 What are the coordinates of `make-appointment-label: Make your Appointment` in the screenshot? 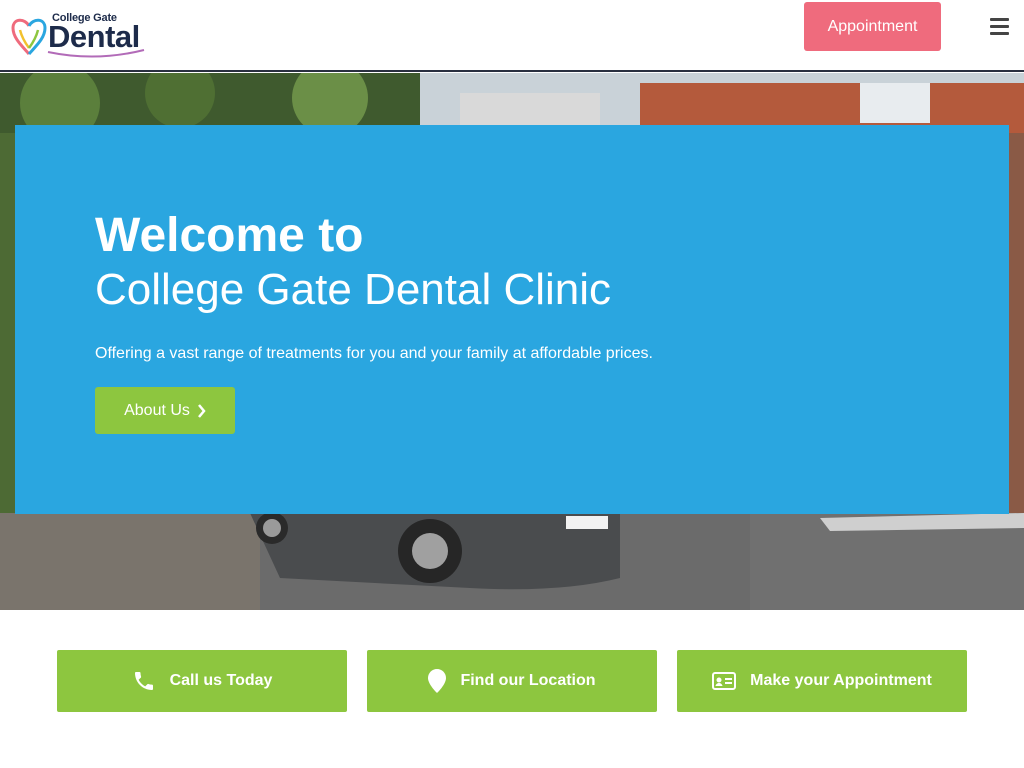 It's located at (841, 680).